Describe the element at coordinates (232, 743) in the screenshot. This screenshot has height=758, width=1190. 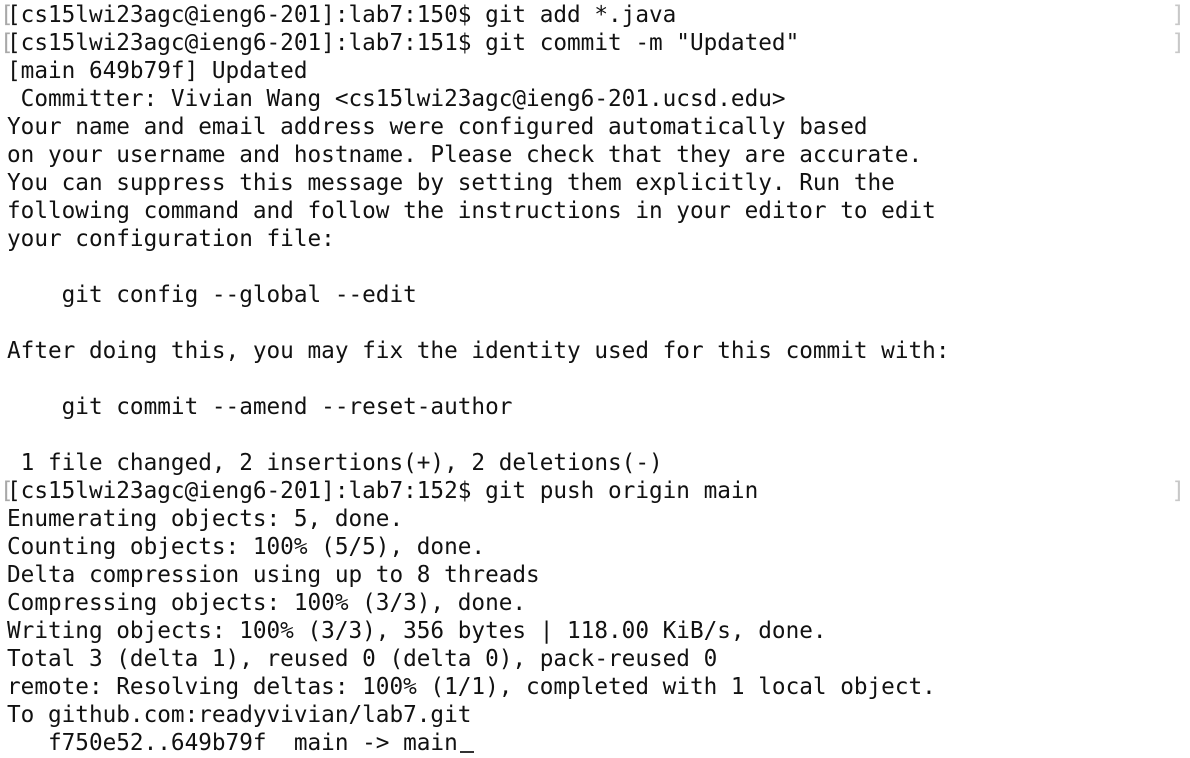
I see `terminal-line-text: f750e52..649b79f main -> main` at that location.